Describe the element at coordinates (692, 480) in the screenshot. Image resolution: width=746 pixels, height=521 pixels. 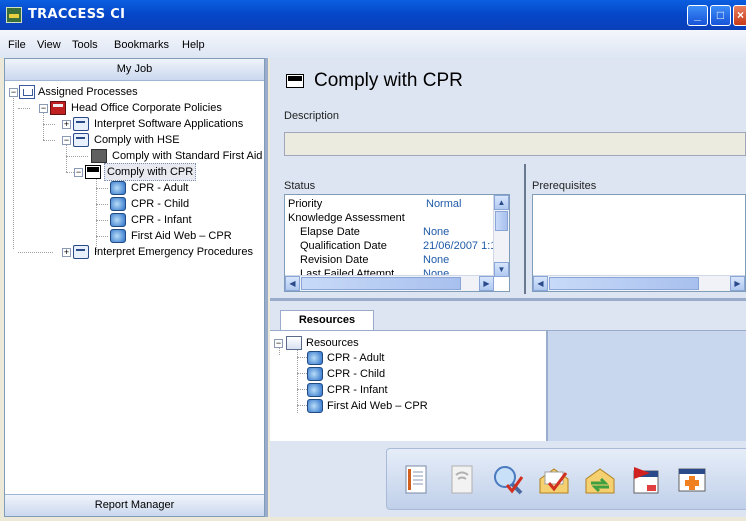
I see `add-window-icon` at that location.